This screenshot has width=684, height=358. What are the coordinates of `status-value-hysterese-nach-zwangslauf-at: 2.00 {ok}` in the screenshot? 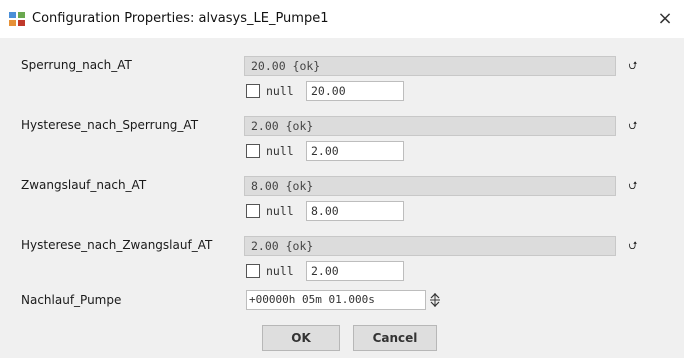 It's located at (430, 246).